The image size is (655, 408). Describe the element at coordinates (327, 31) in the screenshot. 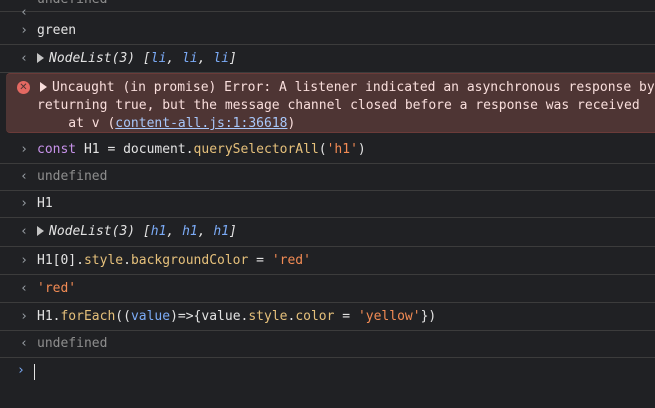

I see `console-input-row: › green` at that location.